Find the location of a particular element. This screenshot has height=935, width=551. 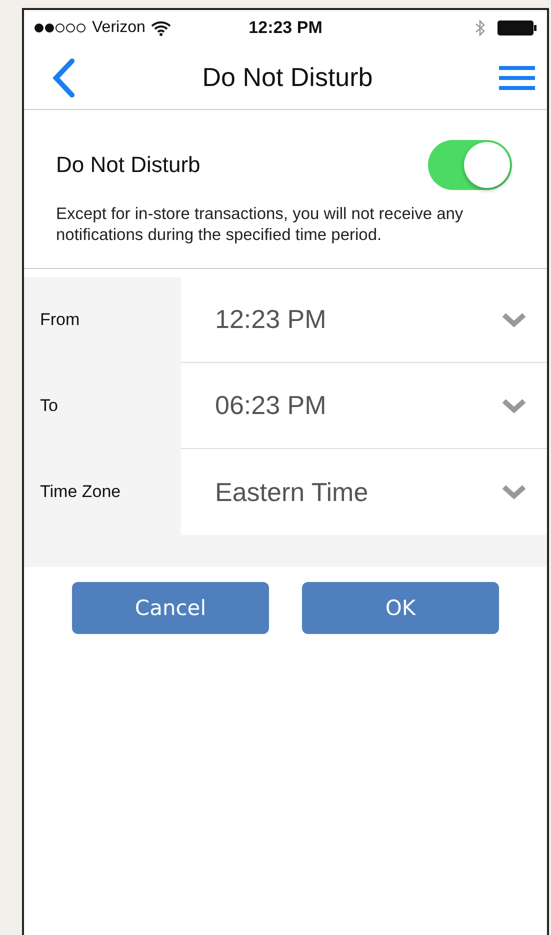

action-button: Cancel is located at coordinates (170, 608).